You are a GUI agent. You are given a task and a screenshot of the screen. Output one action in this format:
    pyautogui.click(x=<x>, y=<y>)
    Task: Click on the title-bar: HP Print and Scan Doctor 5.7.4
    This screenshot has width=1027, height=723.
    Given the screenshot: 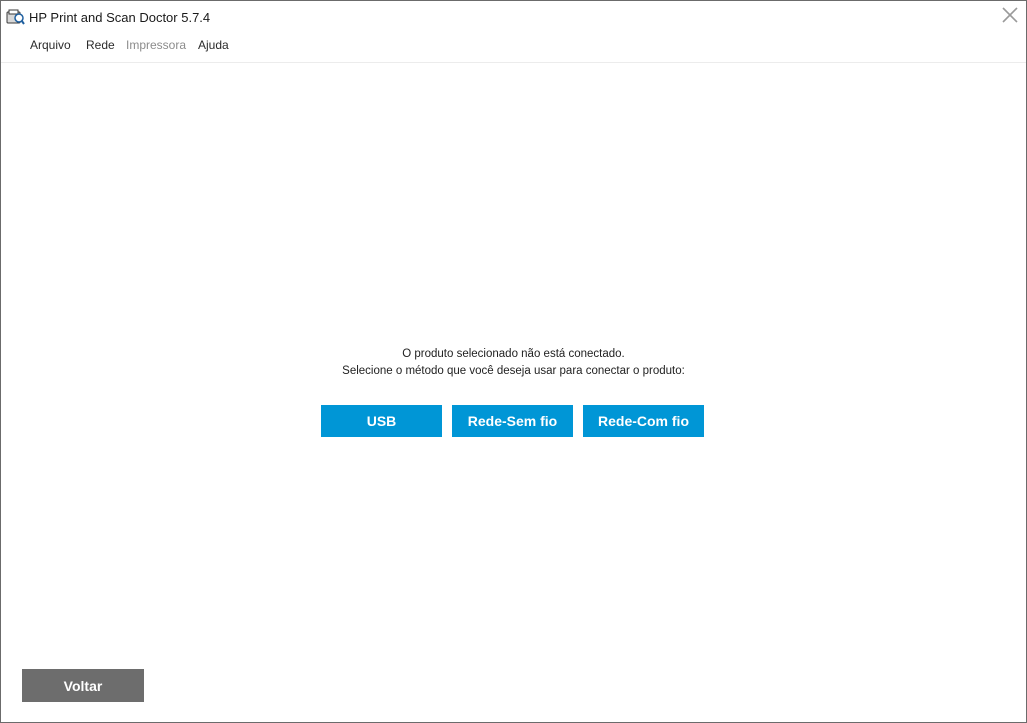 What is the action you would take?
    pyautogui.click(x=513, y=17)
    